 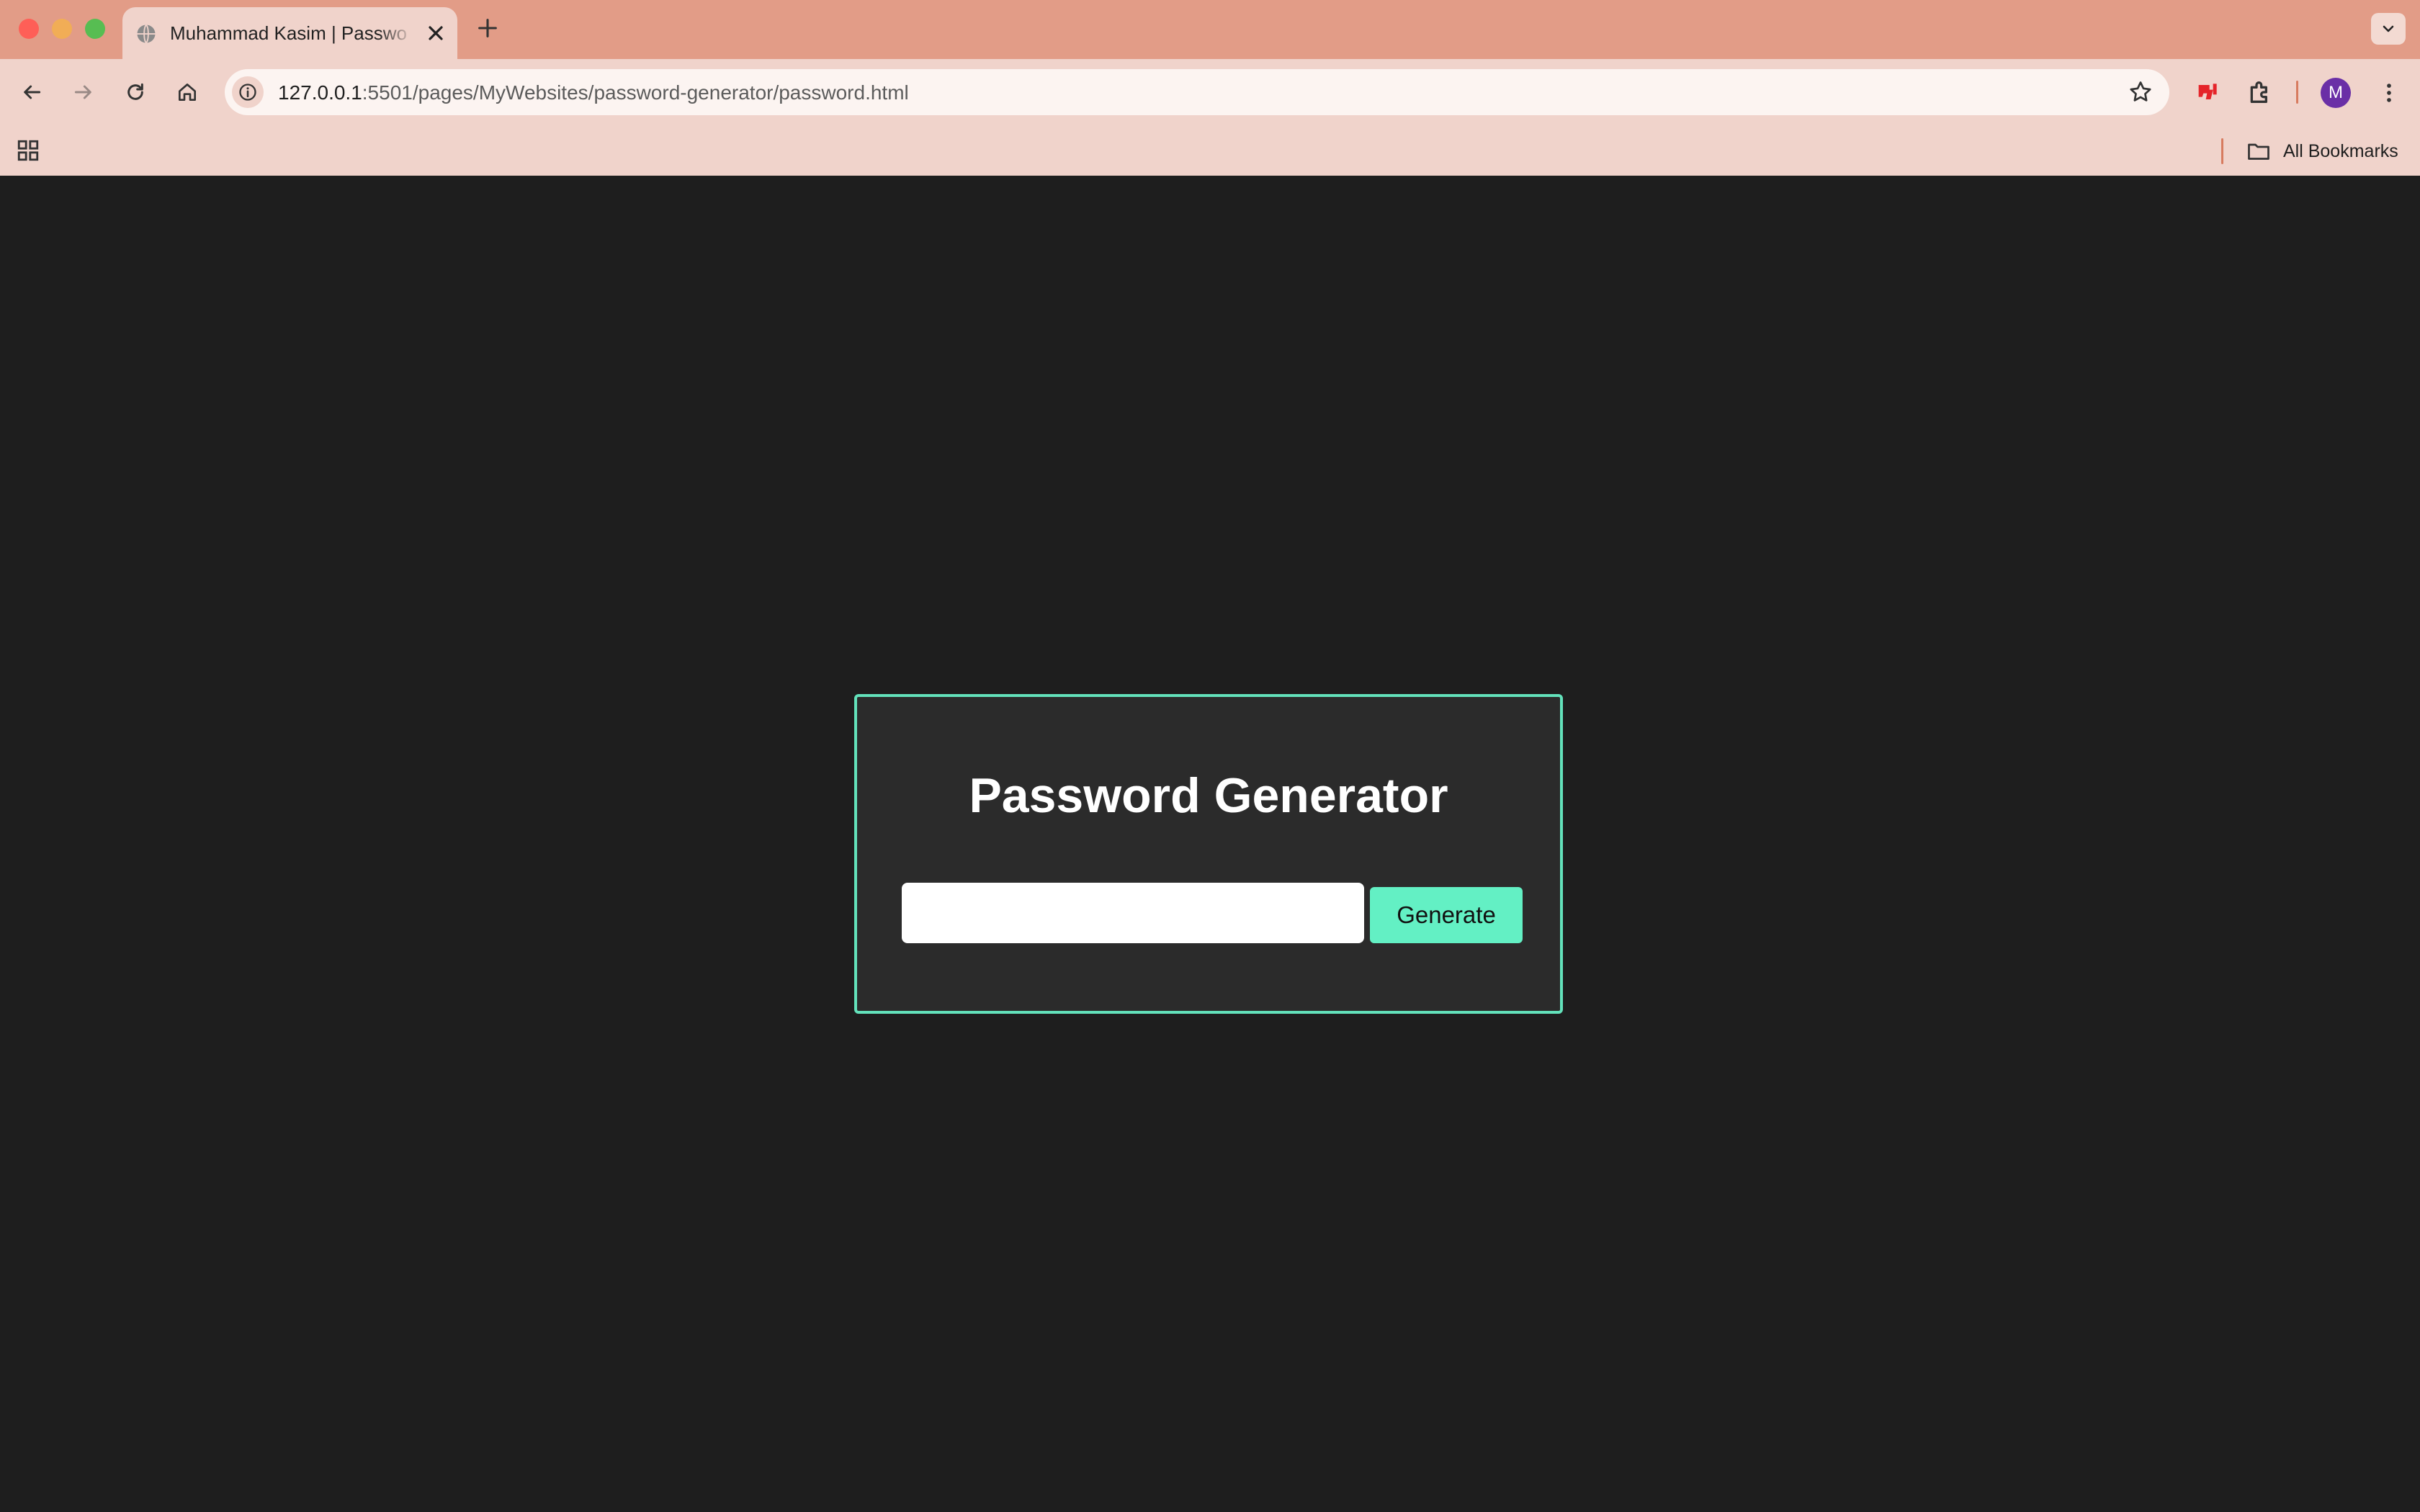 What do you see at coordinates (1210, 150) in the screenshot?
I see `bookmarks-bar: All Bookmarks` at bounding box center [1210, 150].